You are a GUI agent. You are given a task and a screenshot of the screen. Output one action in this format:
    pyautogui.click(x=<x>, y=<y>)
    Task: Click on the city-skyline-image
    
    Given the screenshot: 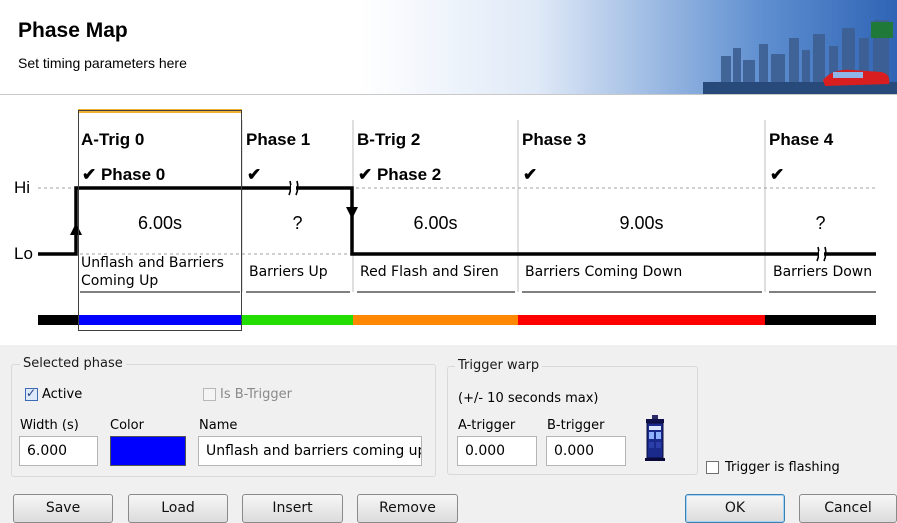 What is the action you would take?
    pyautogui.click(x=800, y=57)
    